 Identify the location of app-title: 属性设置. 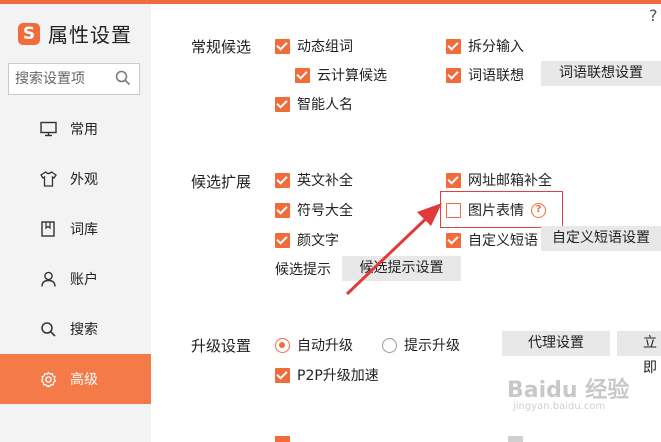
(90, 35).